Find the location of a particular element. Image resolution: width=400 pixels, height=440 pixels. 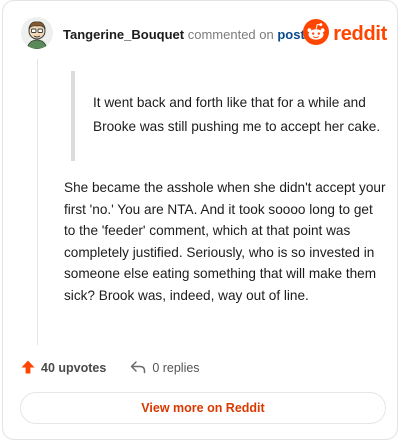

reply-arrow-icon is located at coordinates (141, 368).